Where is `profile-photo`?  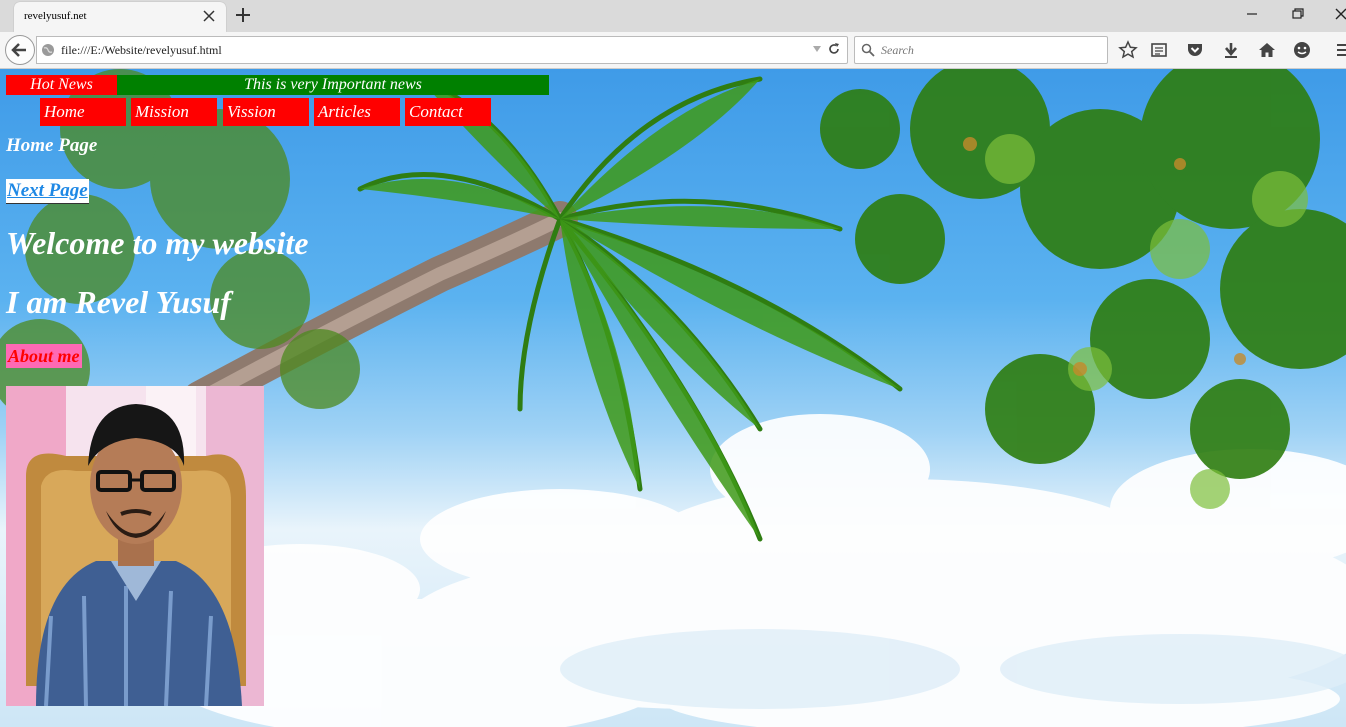 profile-photo is located at coordinates (135, 546).